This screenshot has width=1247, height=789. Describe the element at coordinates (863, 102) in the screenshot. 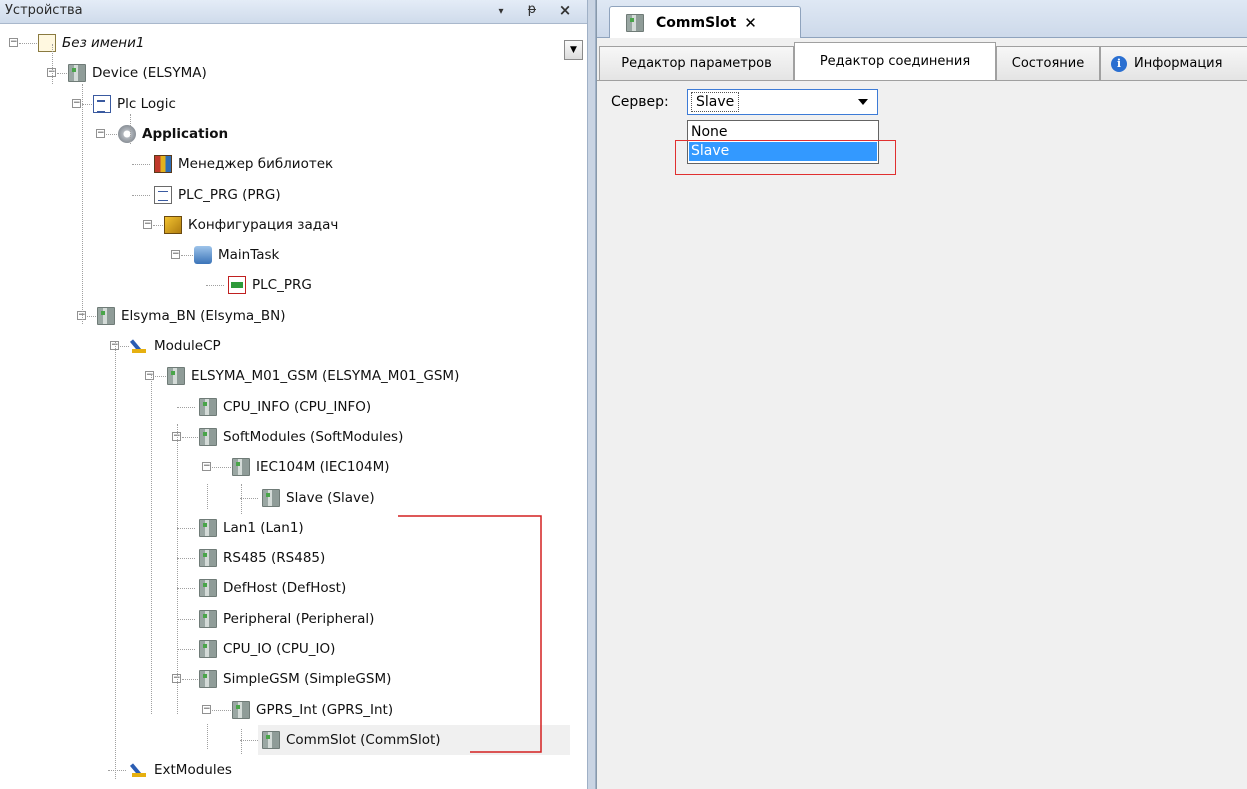

I see `chevron-down-icon` at that location.